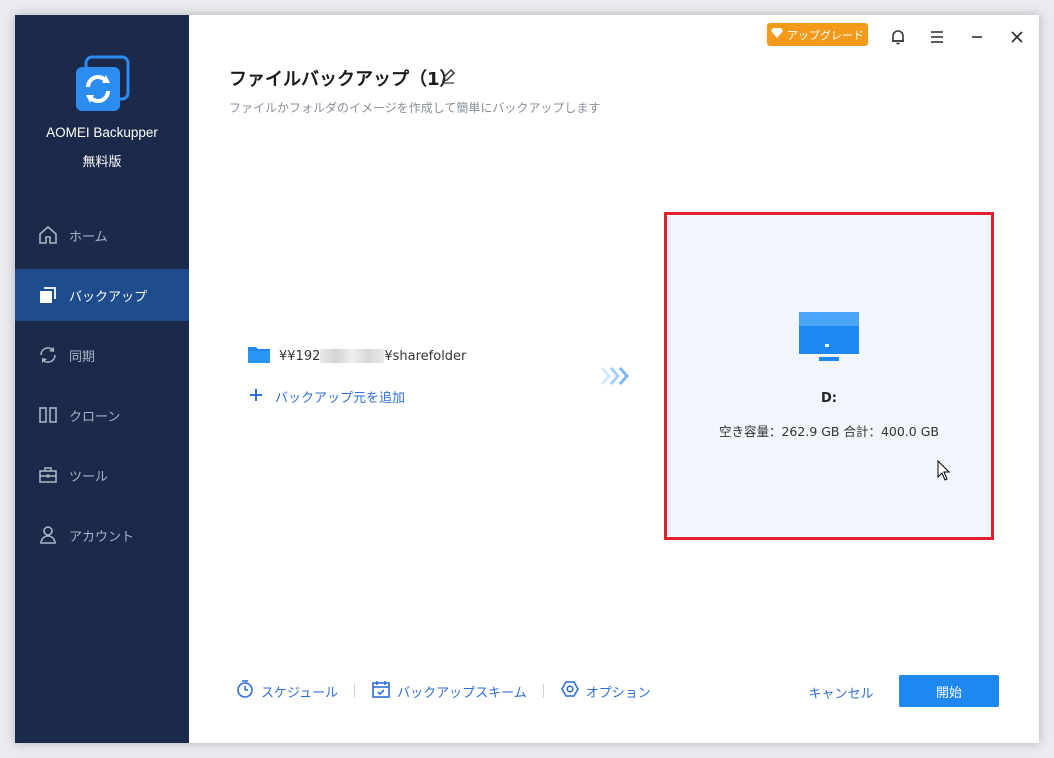  I want to click on footer-toolbar: スケジュール バックアップスキーム オプション, so click(443, 691).